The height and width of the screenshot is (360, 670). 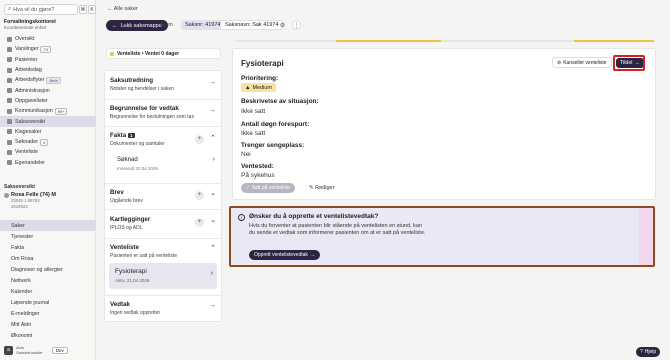 What do you see at coordinates (9, 49) in the screenshot?
I see `bell-icon` at bounding box center [9, 49].